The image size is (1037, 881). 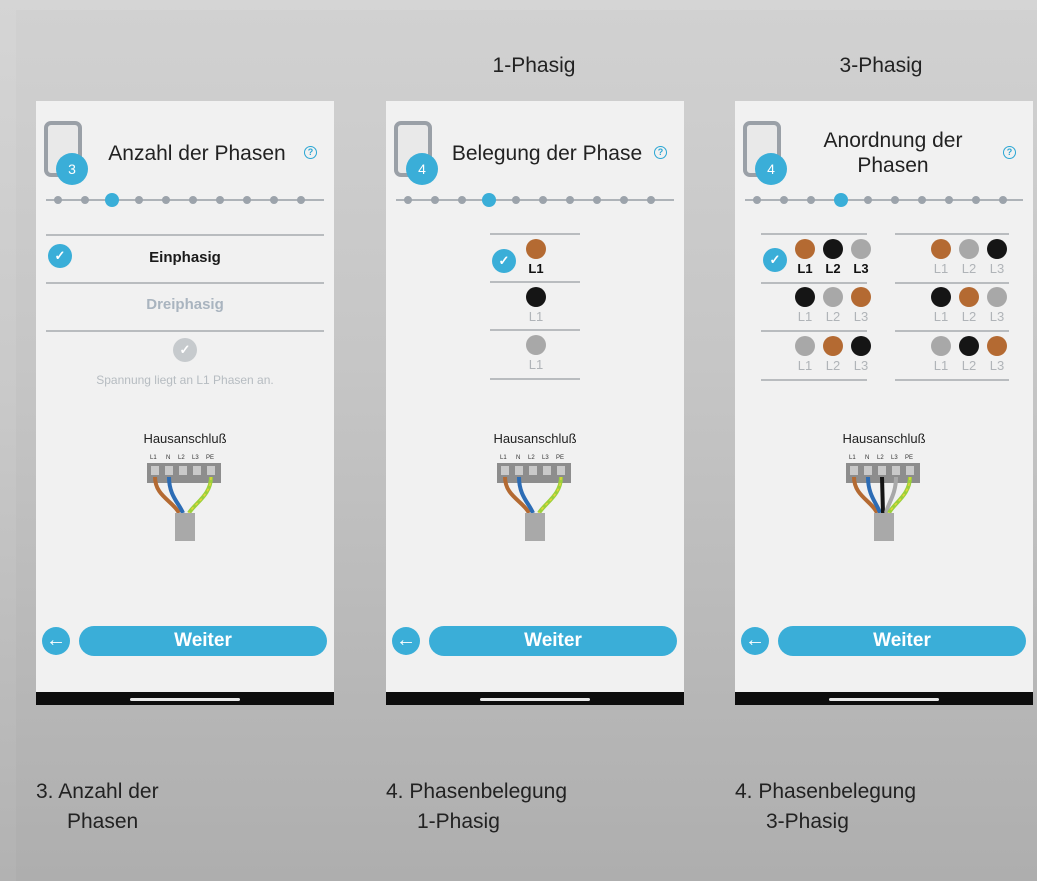 I want to click on terminal-block-single-phase: L1 N L2 L3 PE, so click(x=184, y=498).